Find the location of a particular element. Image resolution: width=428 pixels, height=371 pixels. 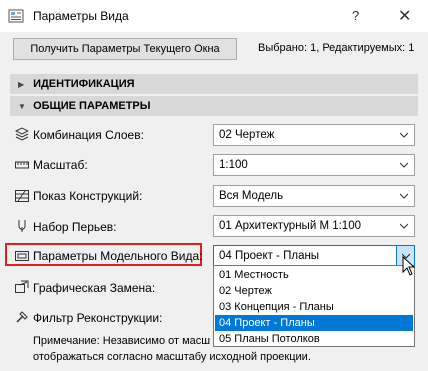

get-current-window-settings-button: Получить Параметры Текущего Окна is located at coordinates (125, 49).